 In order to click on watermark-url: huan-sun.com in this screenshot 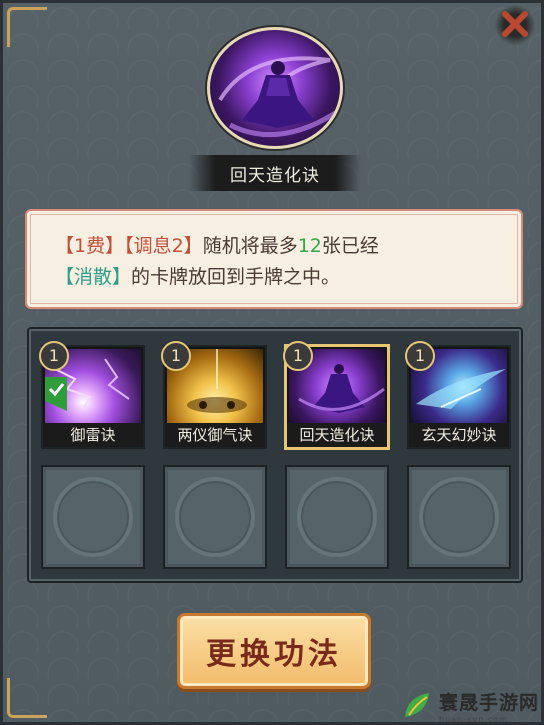, I will do `click(473, 719)`.